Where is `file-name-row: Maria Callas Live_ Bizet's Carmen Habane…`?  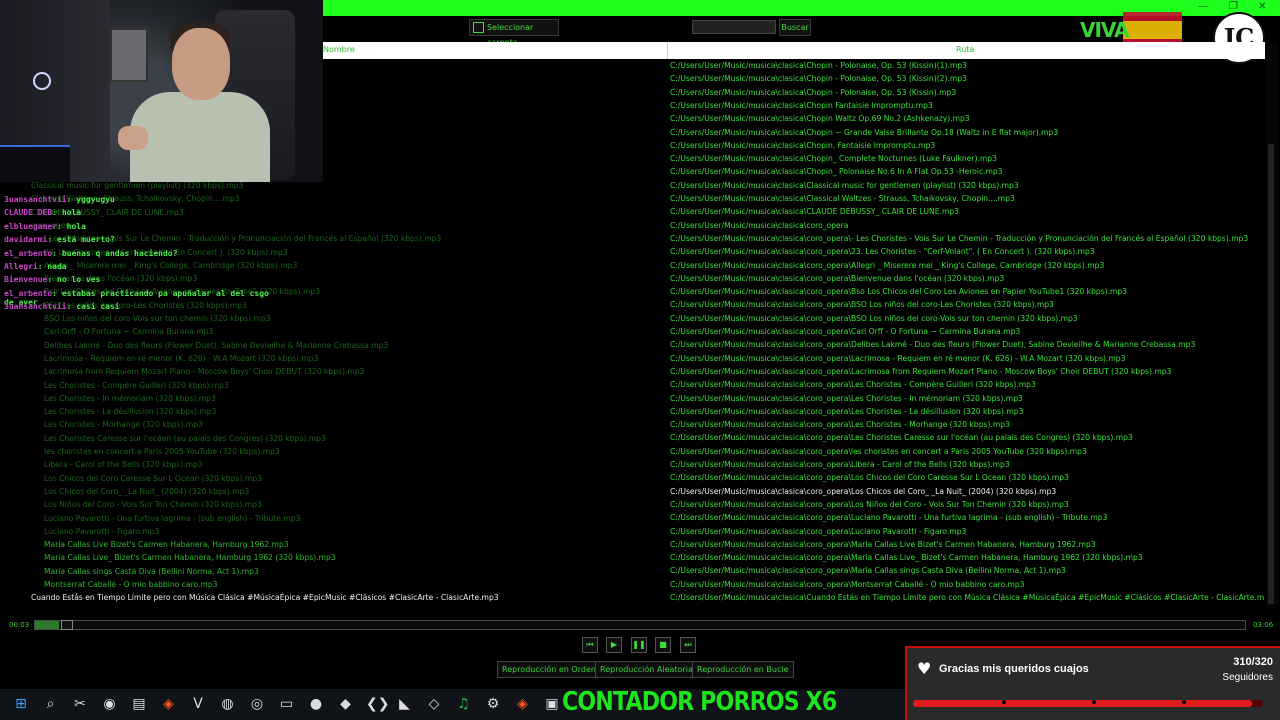 file-name-row: Maria Callas Live_ Bizet's Carmen Habane… is located at coordinates (190, 557).